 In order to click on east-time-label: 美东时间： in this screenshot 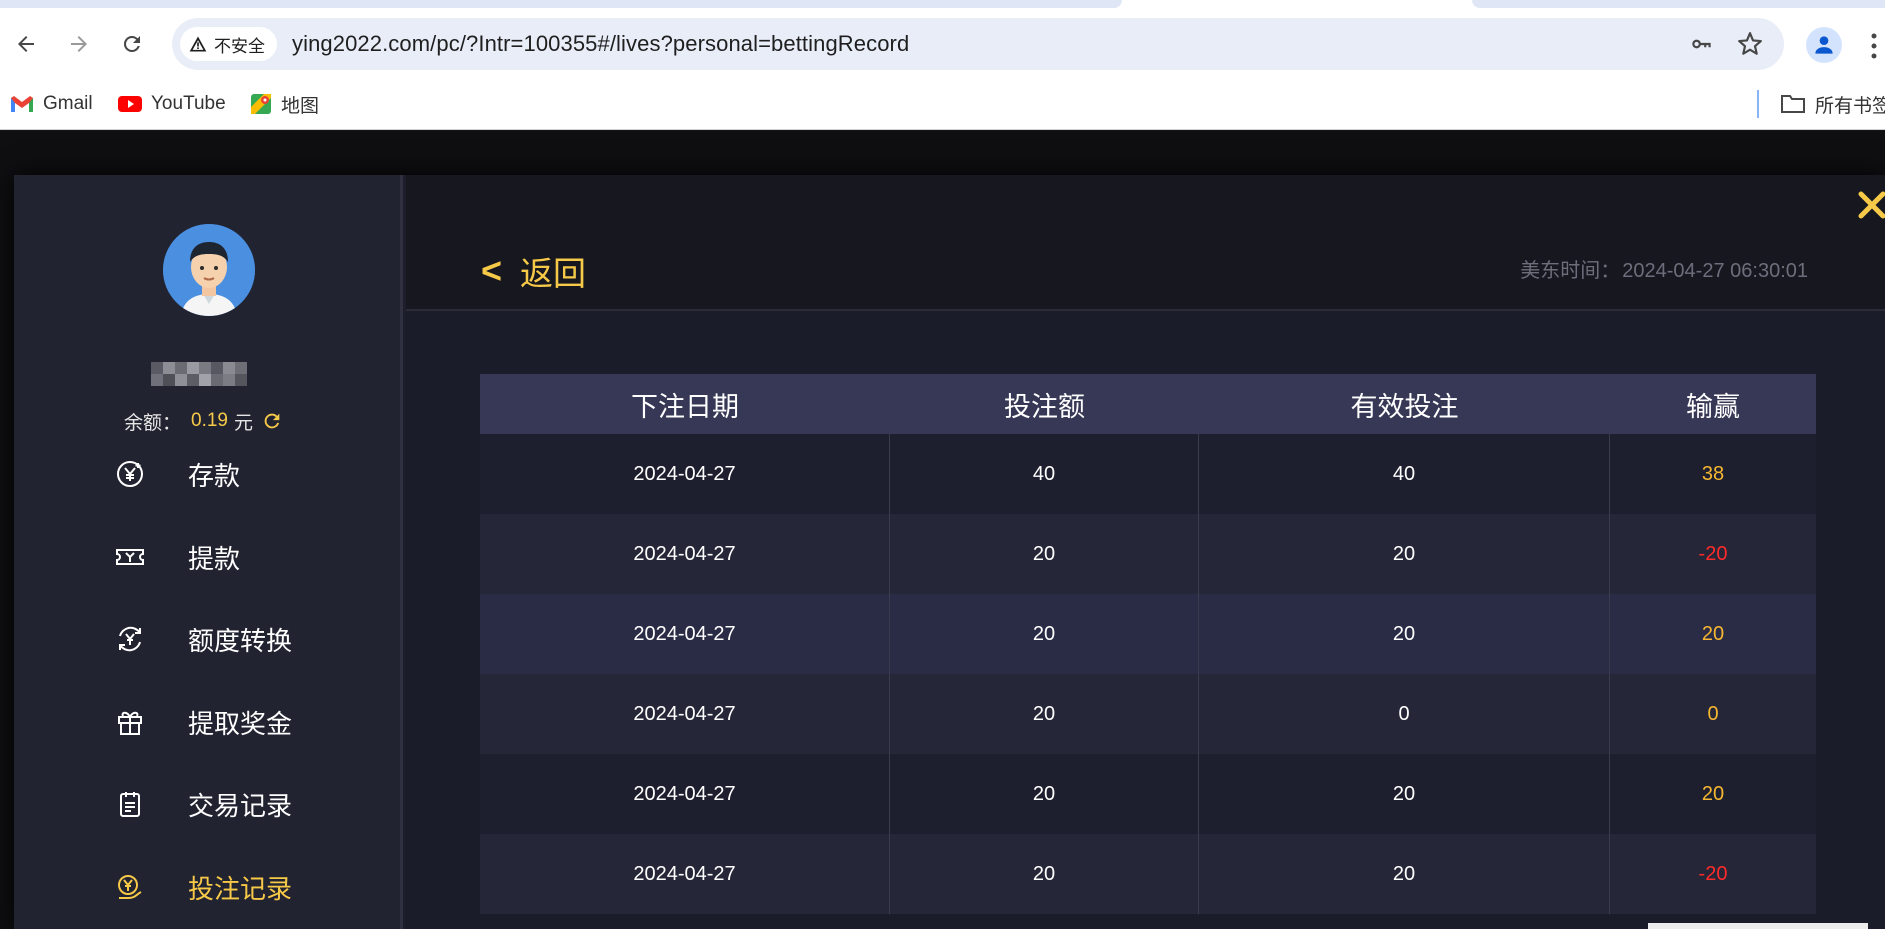, I will do `click(1570, 271)`.